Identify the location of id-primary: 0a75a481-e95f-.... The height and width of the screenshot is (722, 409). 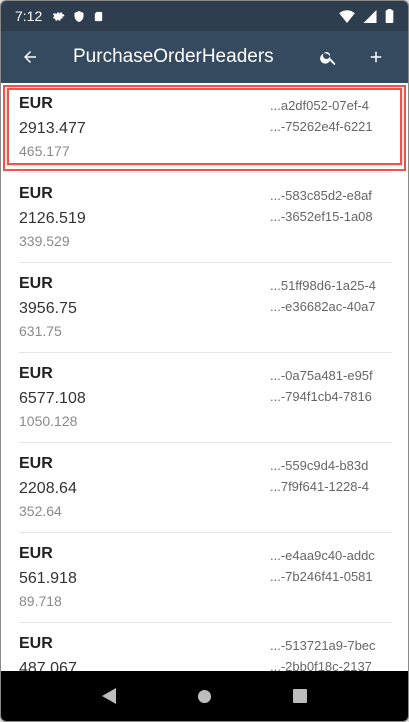
(321, 375).